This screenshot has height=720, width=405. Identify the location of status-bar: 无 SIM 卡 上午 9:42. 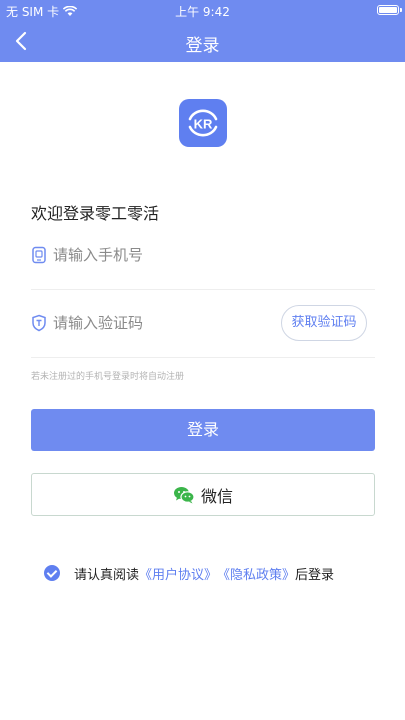
(202, 10).